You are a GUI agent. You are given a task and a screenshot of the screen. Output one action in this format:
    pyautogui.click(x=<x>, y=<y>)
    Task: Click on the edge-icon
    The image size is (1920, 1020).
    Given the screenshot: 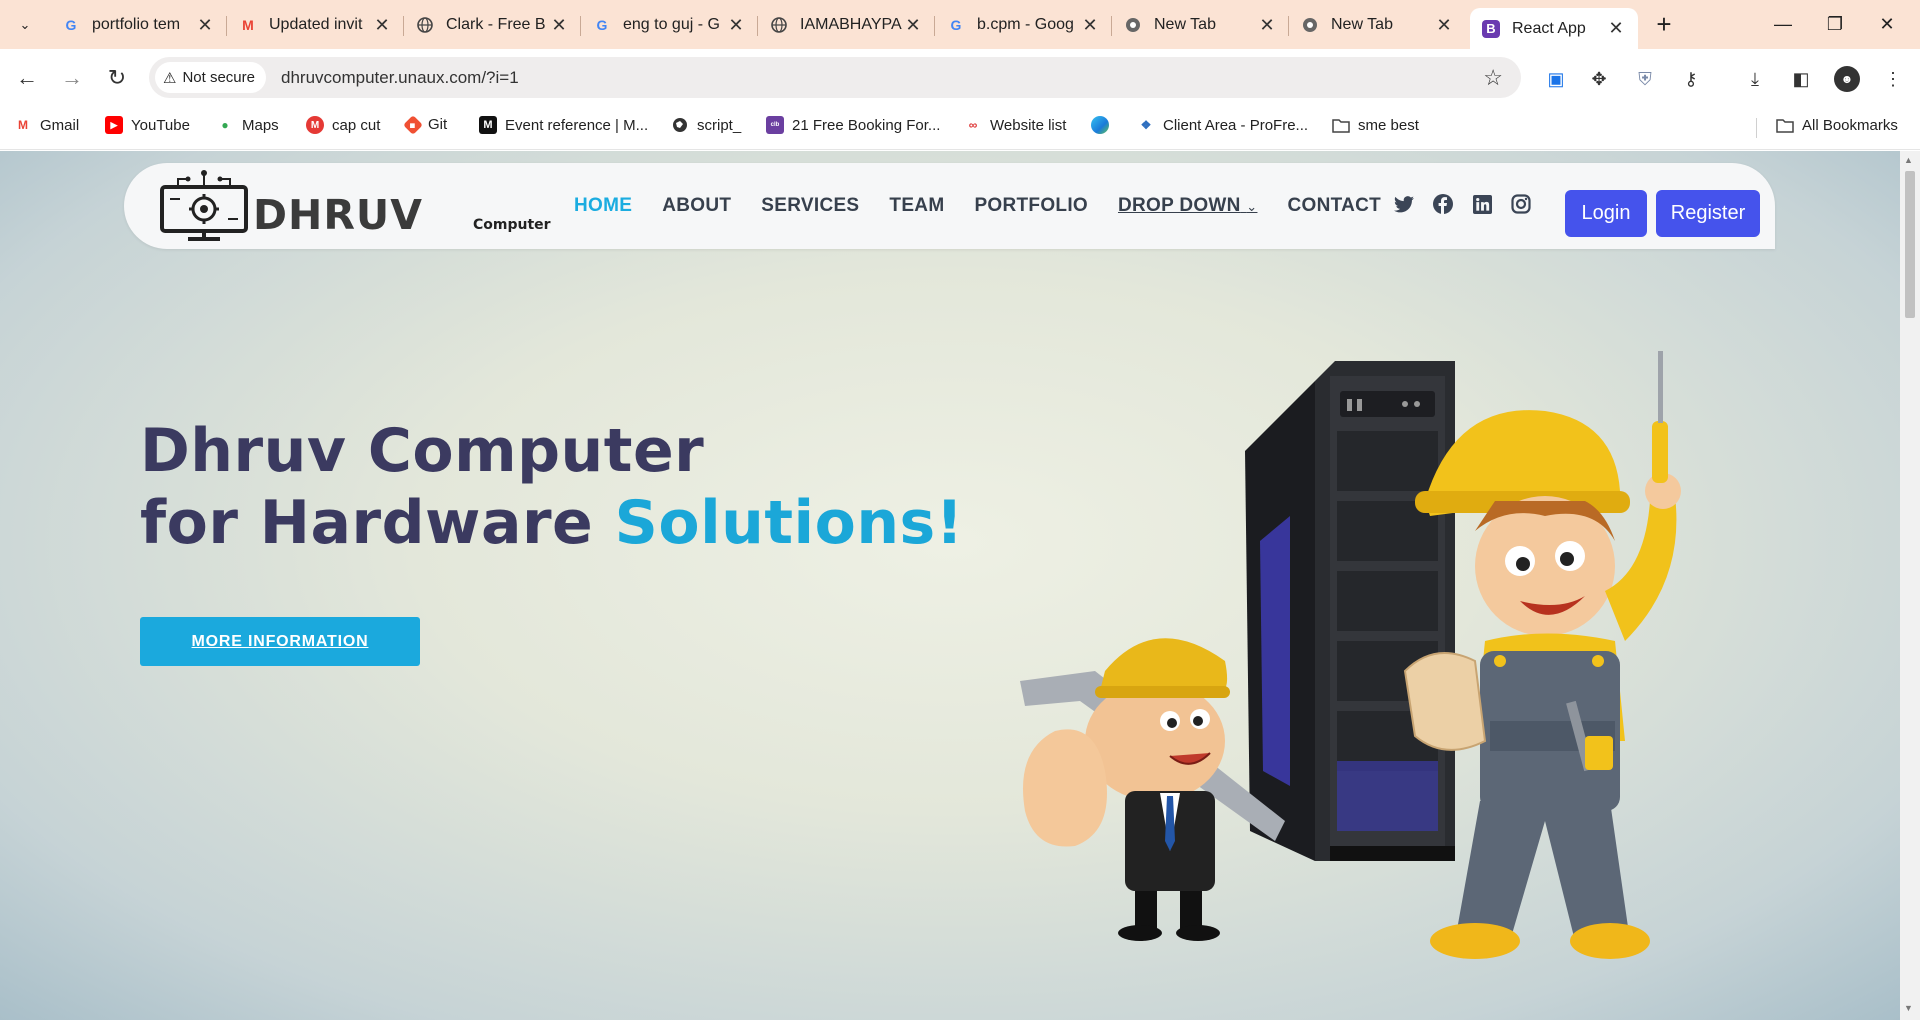 What is the action you would take?
    pyautogui.click(x=1100, y=125)
    